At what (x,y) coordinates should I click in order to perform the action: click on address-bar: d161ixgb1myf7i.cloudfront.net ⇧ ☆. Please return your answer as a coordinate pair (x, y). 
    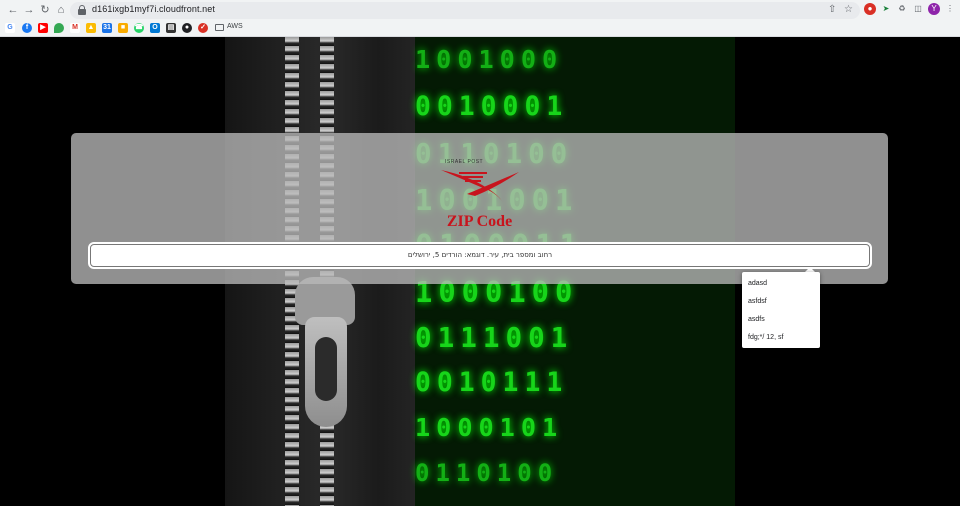
    Looking at the image, I should click on (465, 10).